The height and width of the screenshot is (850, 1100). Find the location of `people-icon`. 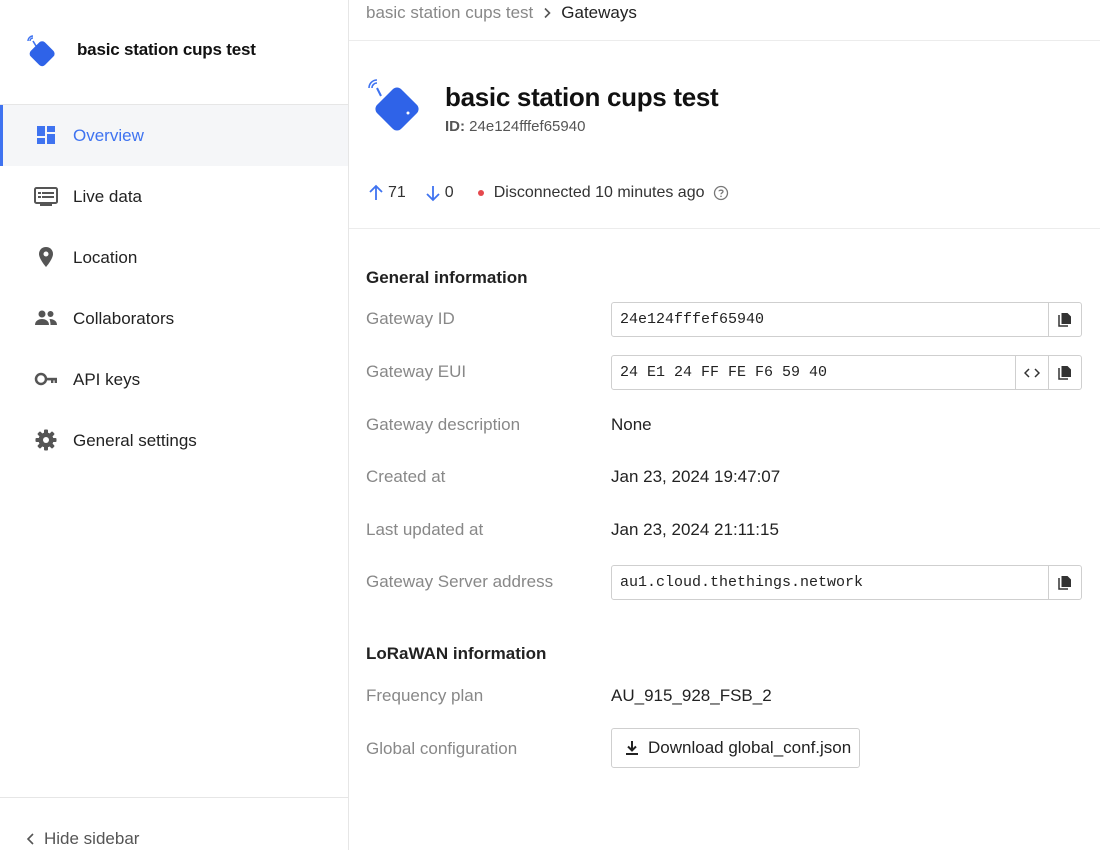

people-icon is located at coordinates (46, 317).